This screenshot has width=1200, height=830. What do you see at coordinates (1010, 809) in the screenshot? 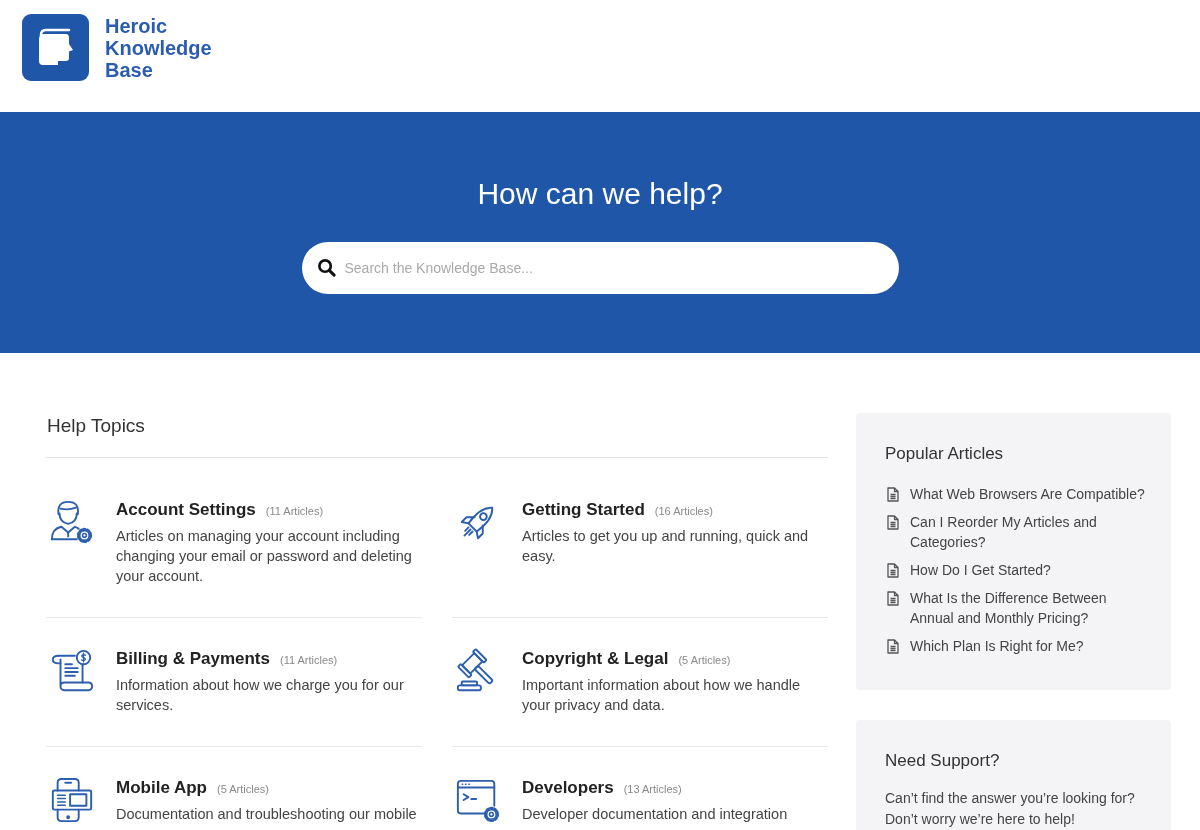
I see `support-text: Can’t find the answer you’re looking for? Don’t worry we’re here to help!` at bounding box center [1010, 809].